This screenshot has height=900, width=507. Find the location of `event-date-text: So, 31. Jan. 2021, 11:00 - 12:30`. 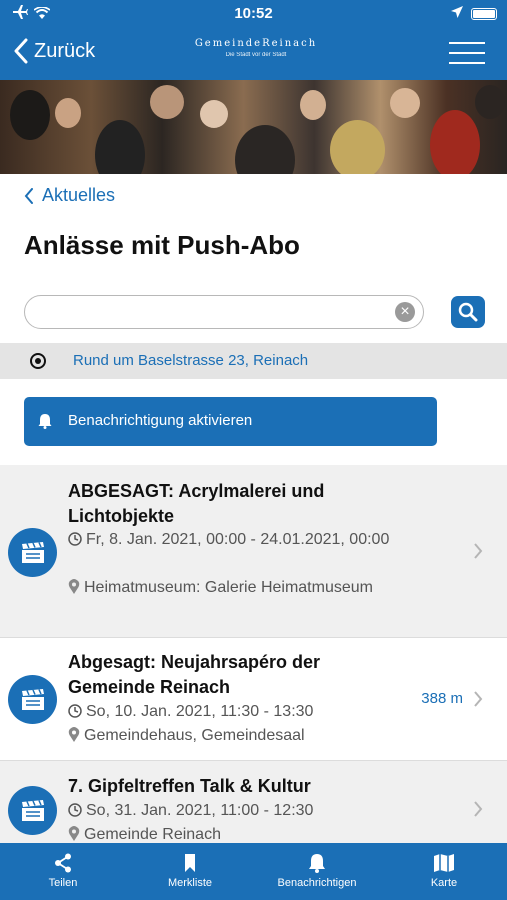

event-date-text: So, 31. Jan. 2021, 11:00 - 12:30 is located at coordinates (200, 810).